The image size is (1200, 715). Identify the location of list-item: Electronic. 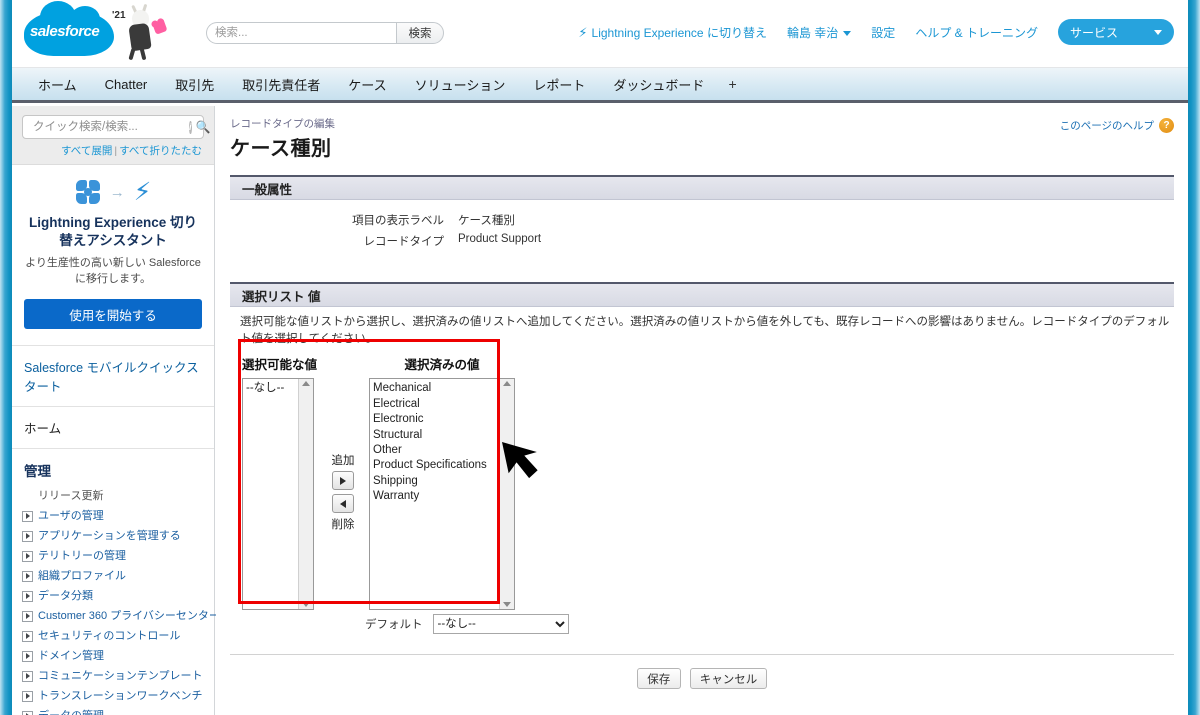
(434, 419).